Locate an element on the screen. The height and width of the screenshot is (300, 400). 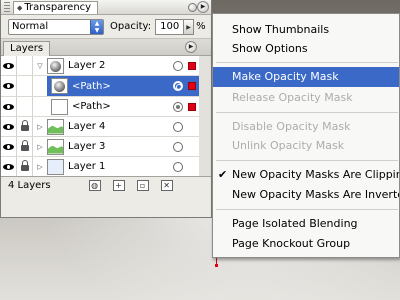
menu-item-disable-opacity-mask: Disable Opacity Mask is located at coordinates (306, 127).